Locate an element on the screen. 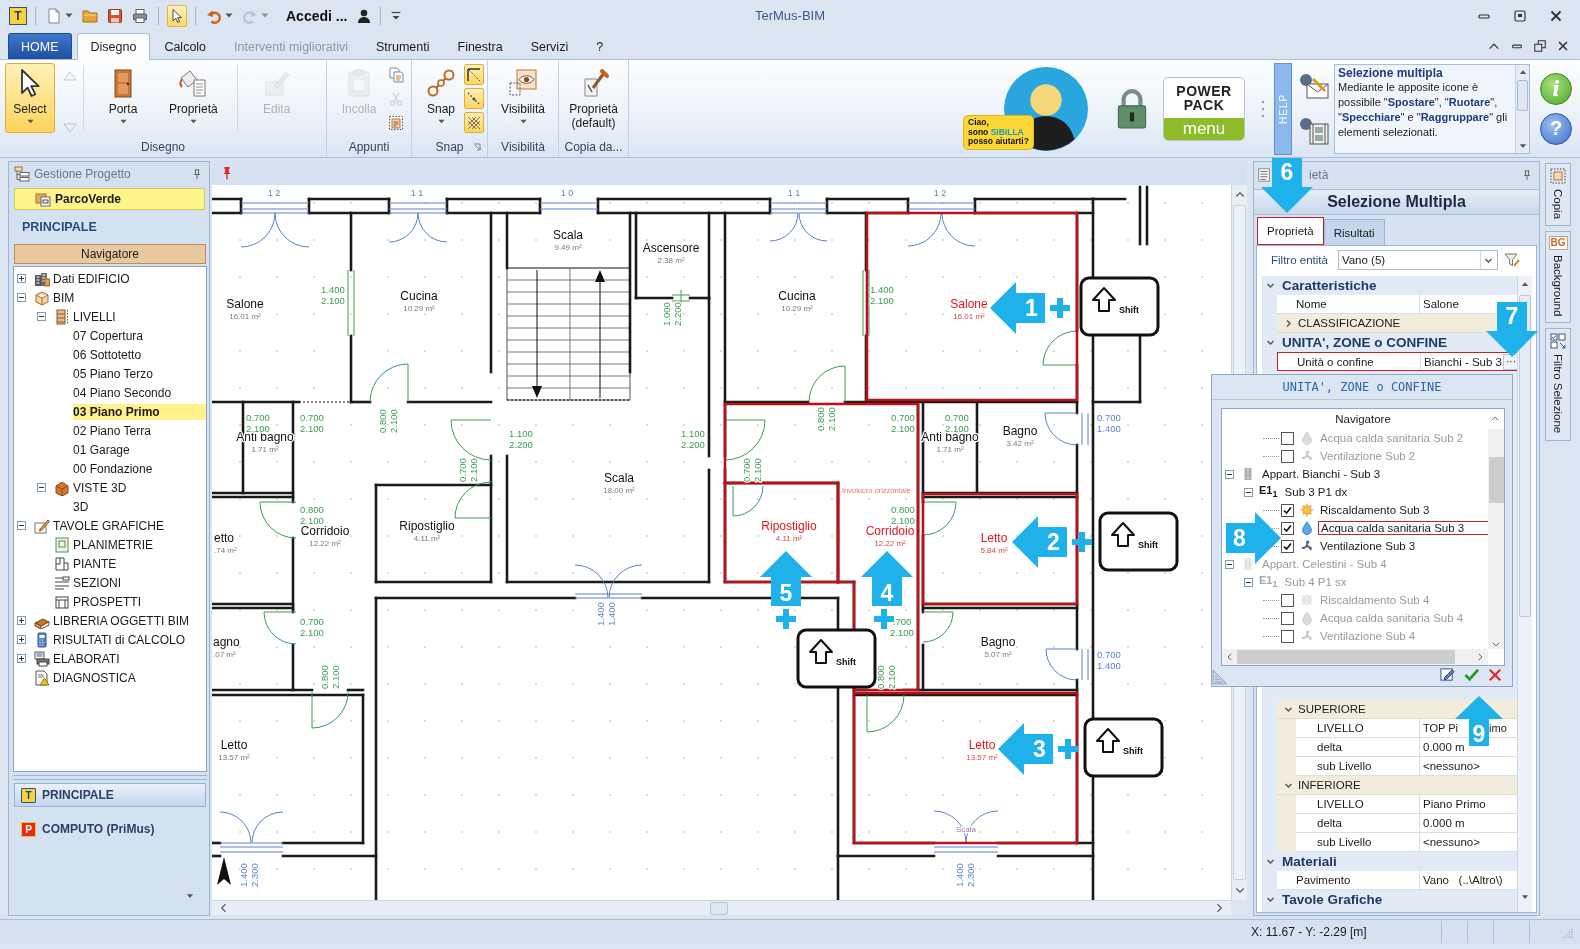  room-area: 3.42 m² is located at coordinates (1020, 443).